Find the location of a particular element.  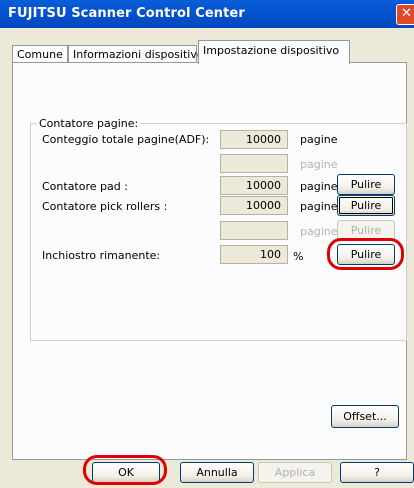

pad-clear-button: Pulire is located at coordinates (366, 184).